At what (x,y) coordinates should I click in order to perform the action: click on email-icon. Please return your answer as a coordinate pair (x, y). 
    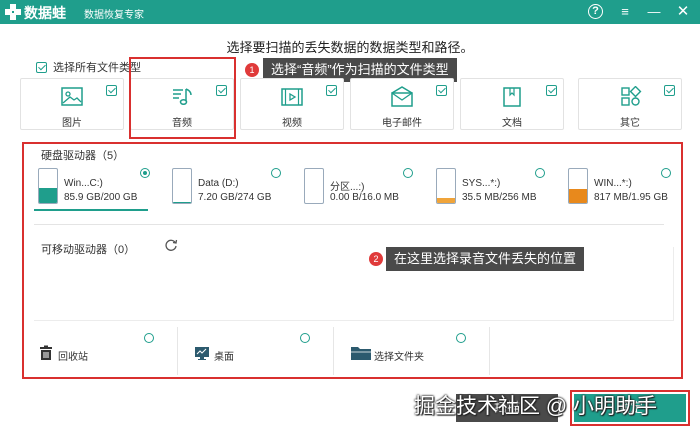
    Looking at the image, I should click on (402, 96).